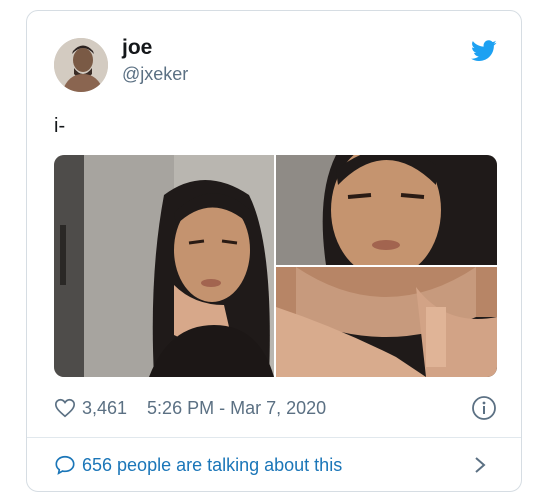  Describe the element at coordinates (104, 408) in the screenshot. I see `like-count: 3,461` at that location.